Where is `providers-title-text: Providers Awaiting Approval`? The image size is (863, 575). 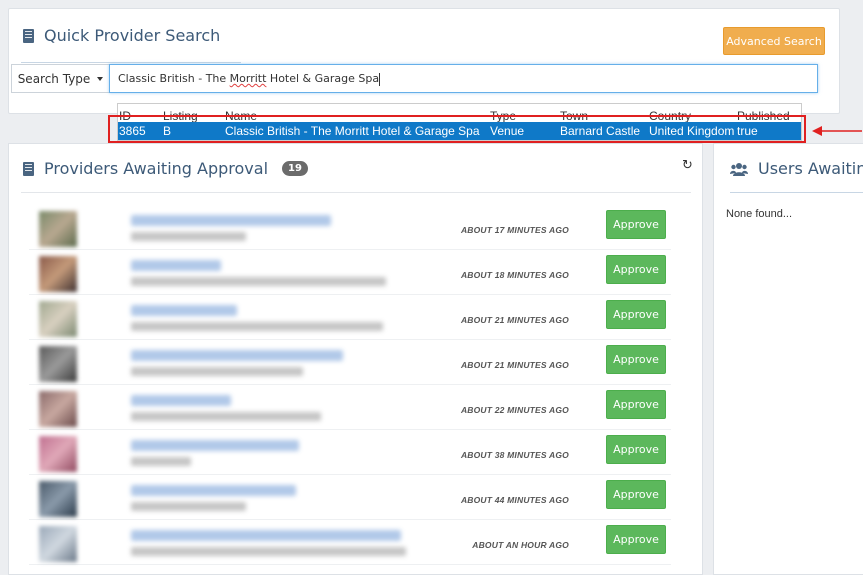
providers-title-text: Providers Awaiting Approval is located at coordinates (156, 168).